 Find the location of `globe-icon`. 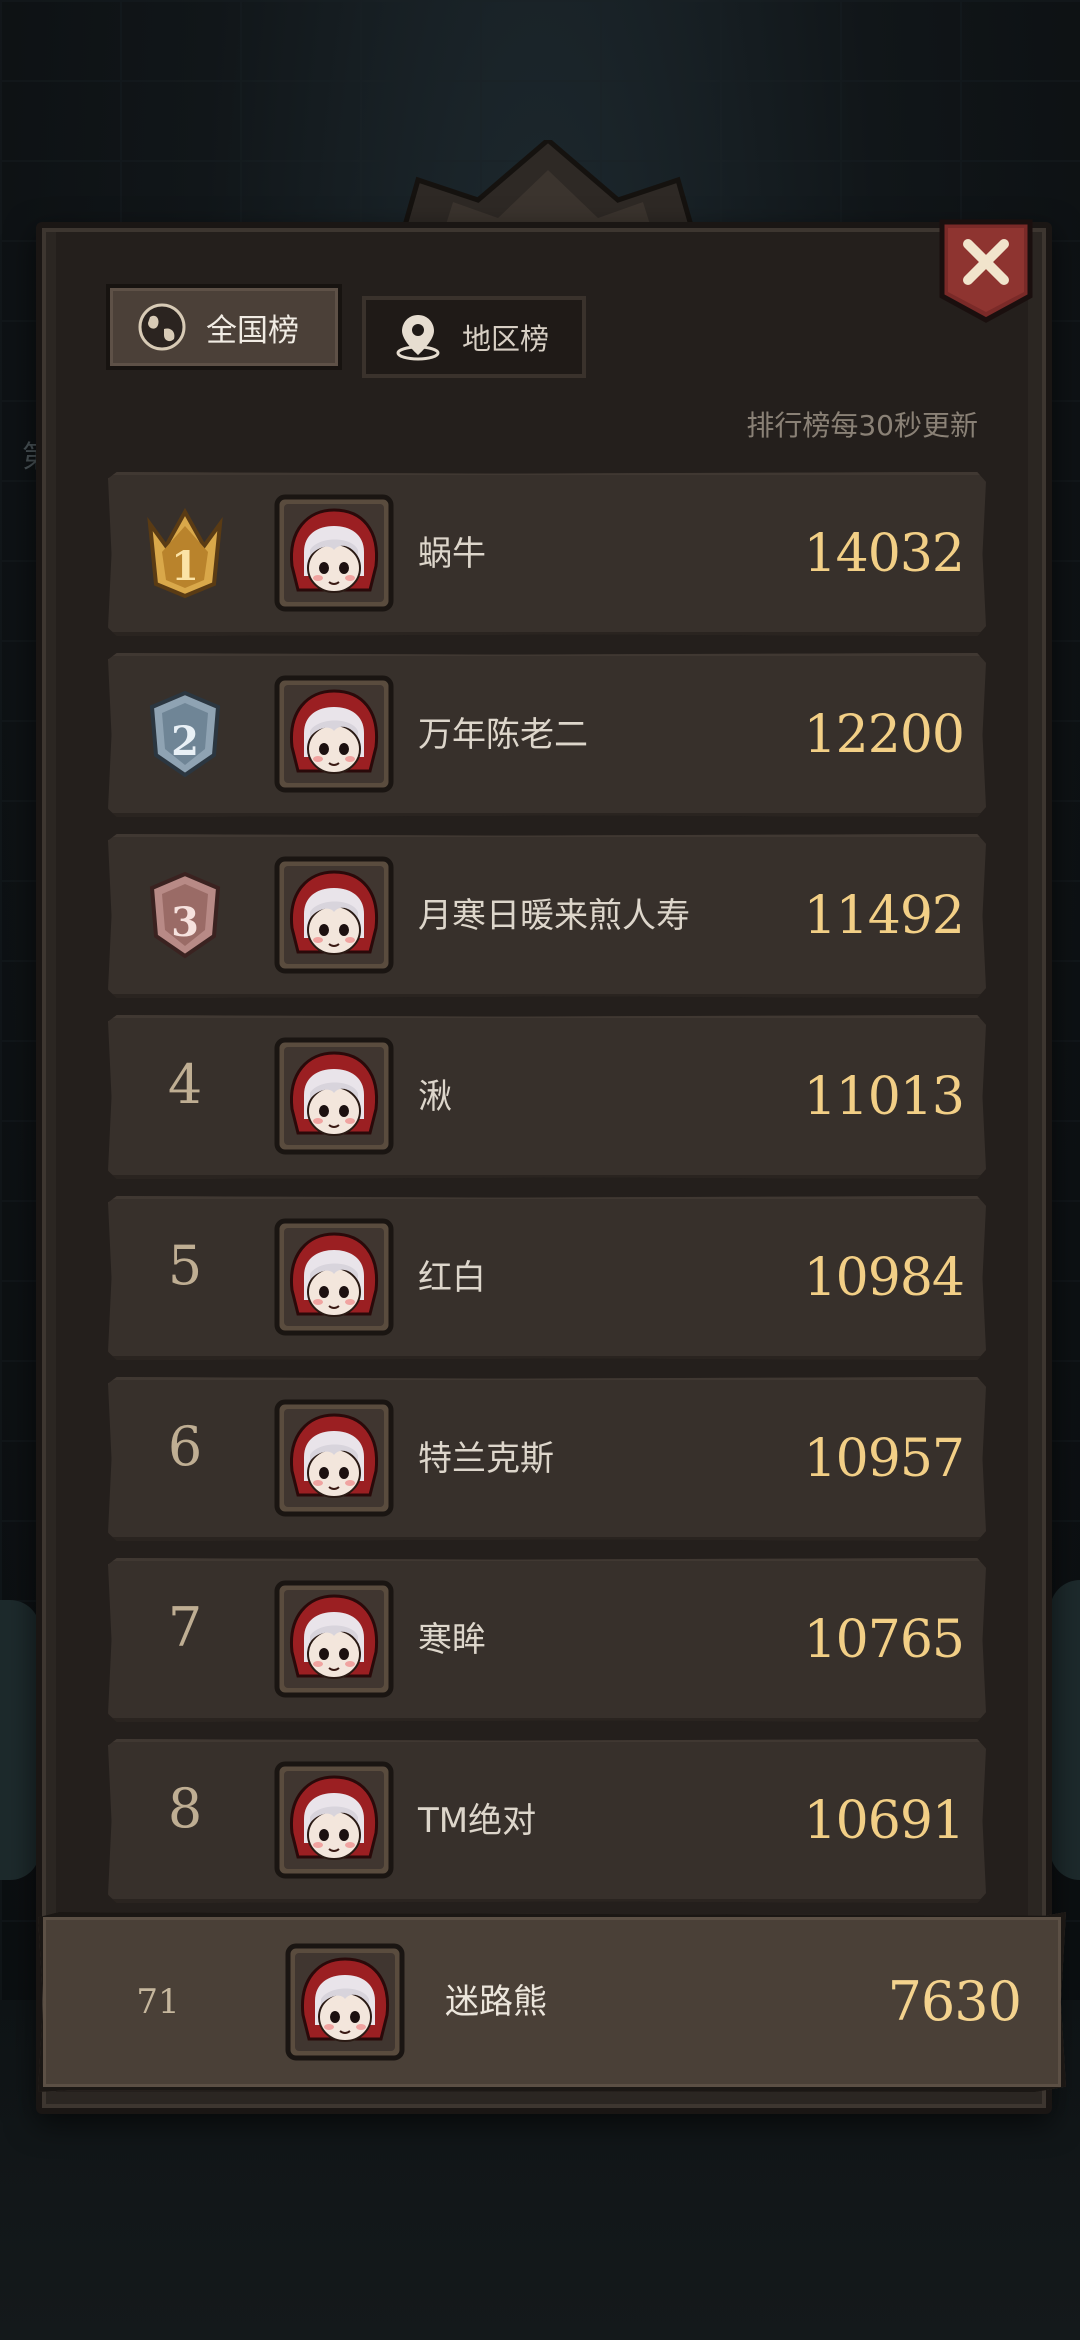

globe-icon is located at coordinates (162, 327).